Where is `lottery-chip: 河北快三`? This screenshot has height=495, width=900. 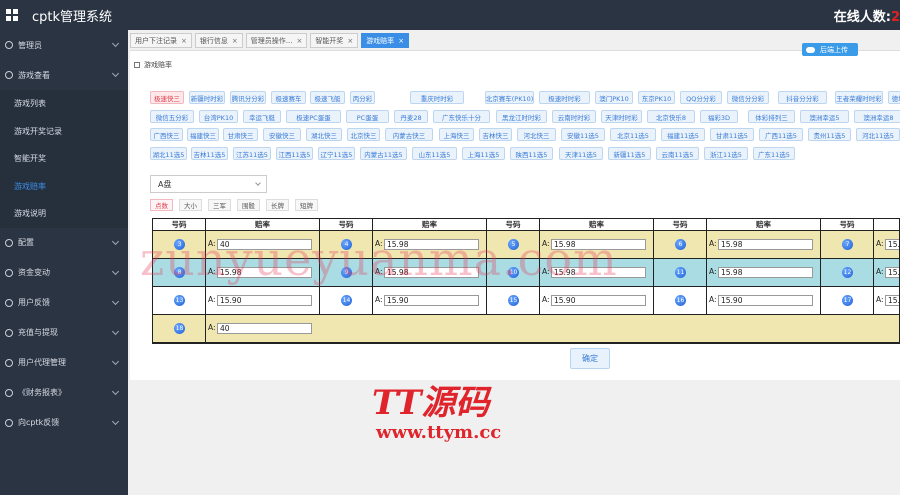 lottery-chip: 河北快三 is located at coordinates (536, 134).